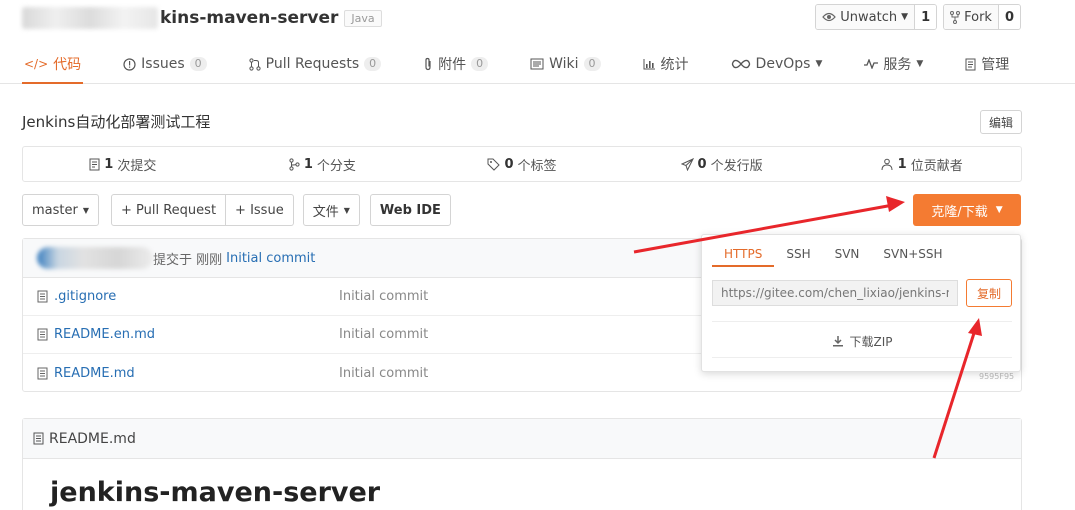  Describe the element at coordinates (978, 17) in the screenshot. I see `fork-label: Fork` at that location.